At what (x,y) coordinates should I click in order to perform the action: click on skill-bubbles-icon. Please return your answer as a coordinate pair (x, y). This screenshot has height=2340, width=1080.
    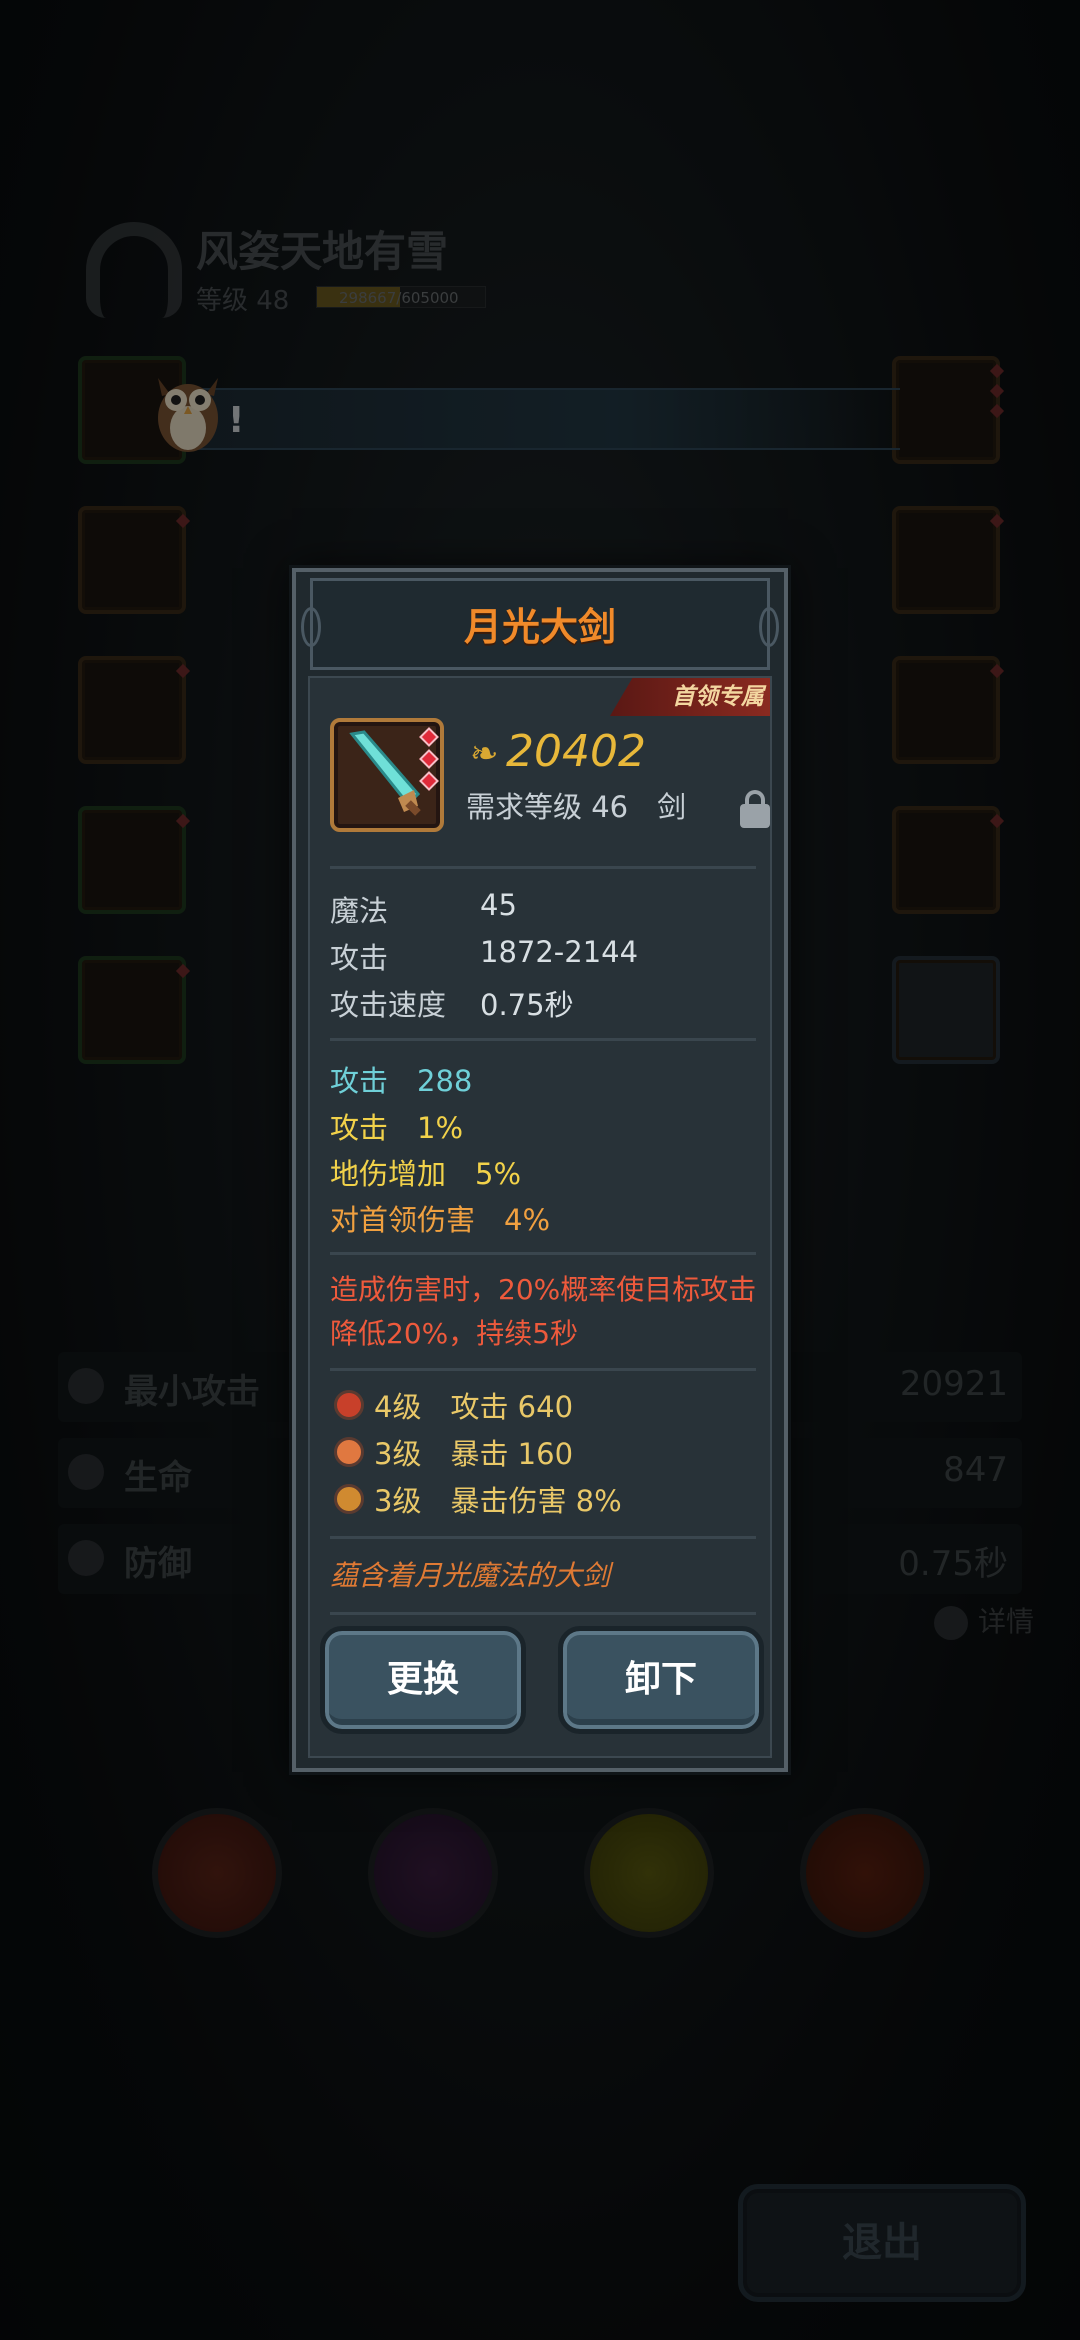
    Looking at the image, I should click on (649, 1873).